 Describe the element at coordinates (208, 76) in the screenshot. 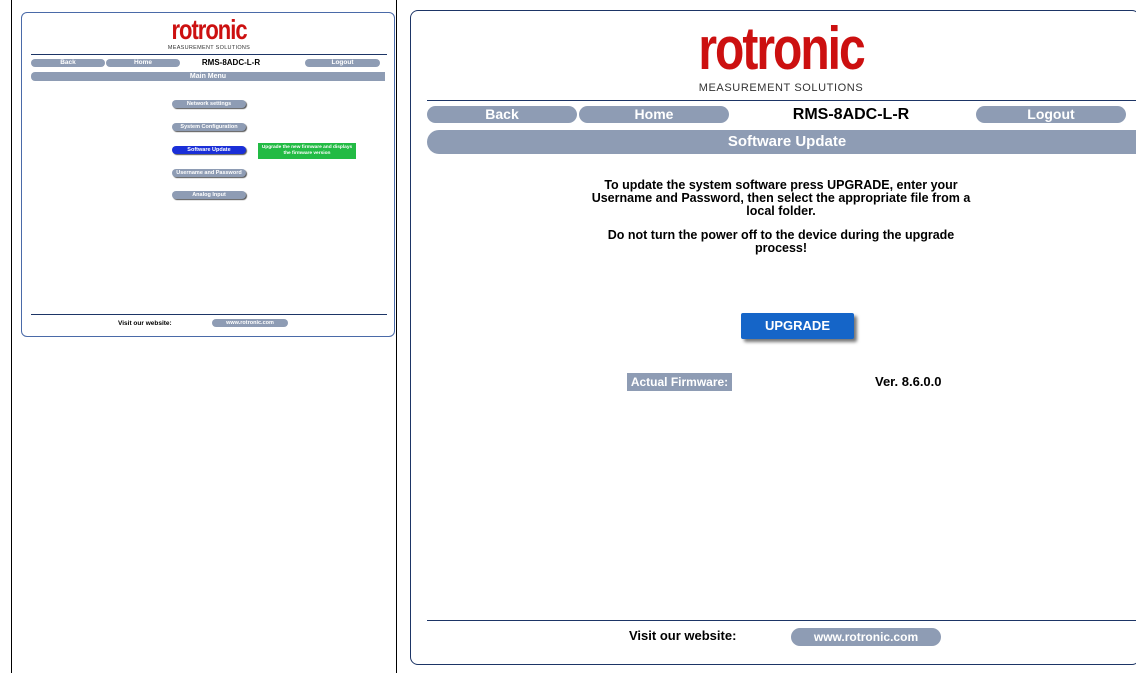

I see `section-title-bar: Main Menu` at that location.